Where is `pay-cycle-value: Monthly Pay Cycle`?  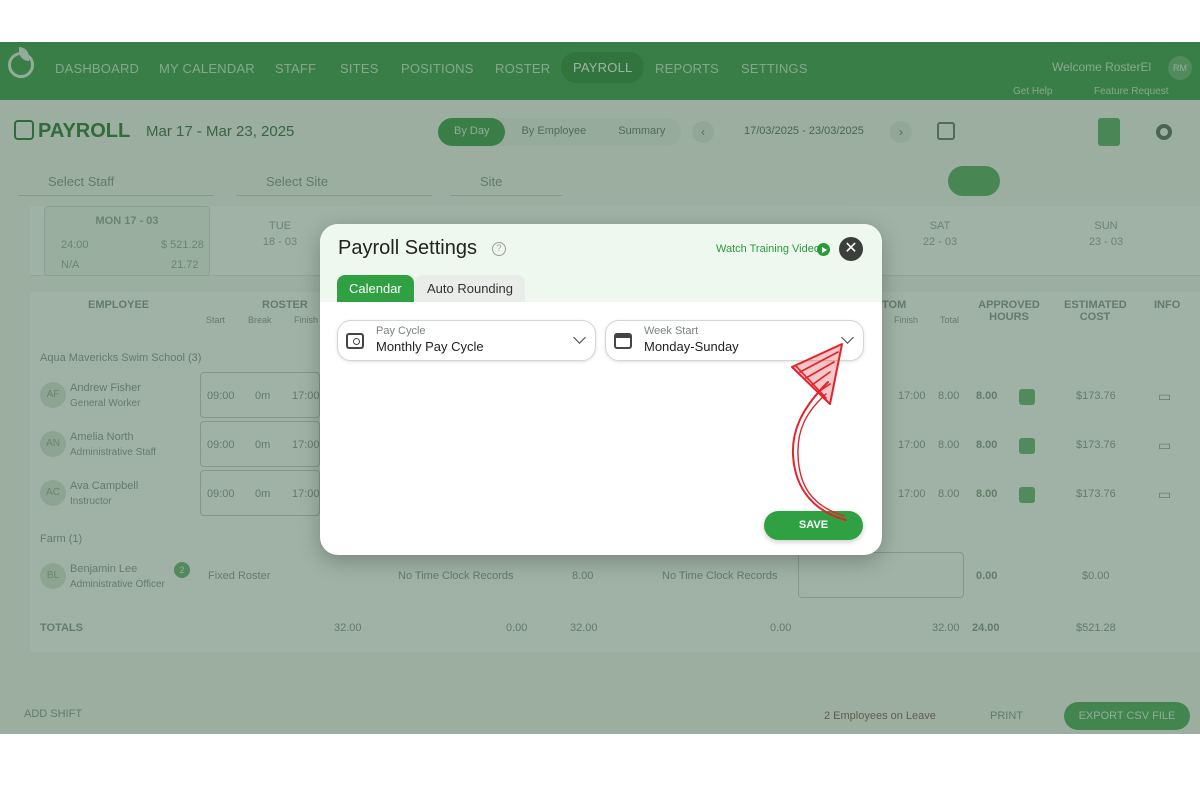 pay-cycle-value: Monthly Pay Cycle is located at coordinates (430, 346).